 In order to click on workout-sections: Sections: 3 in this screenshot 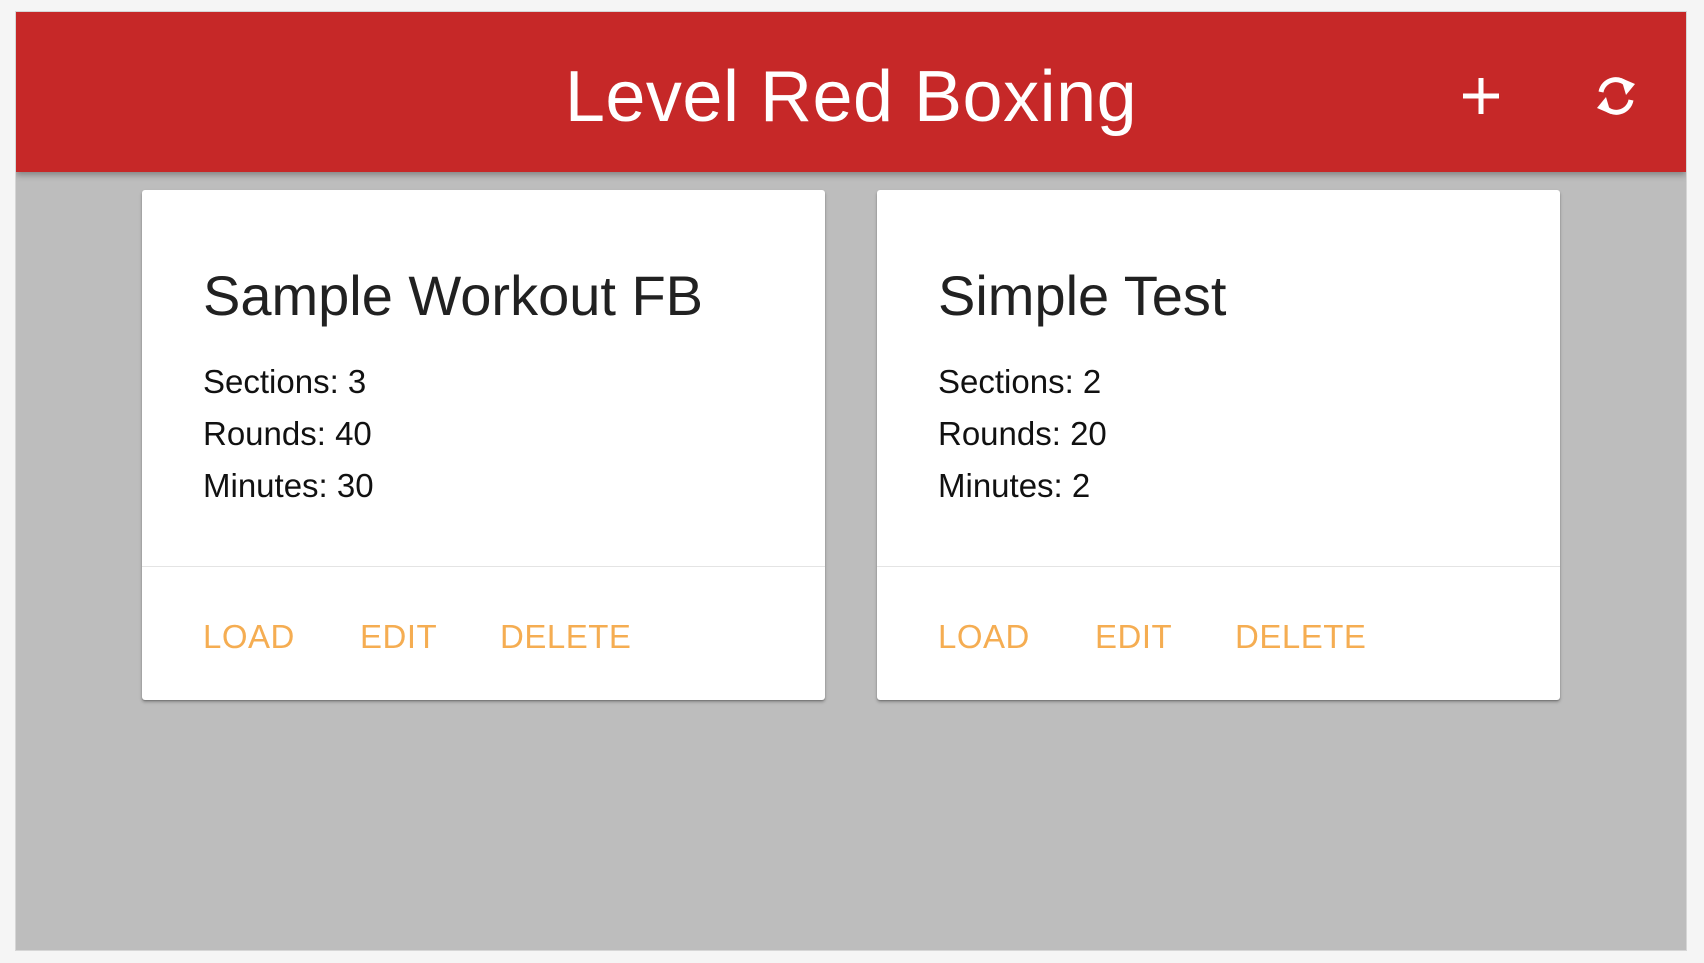, I will do `click(285, 381)`.